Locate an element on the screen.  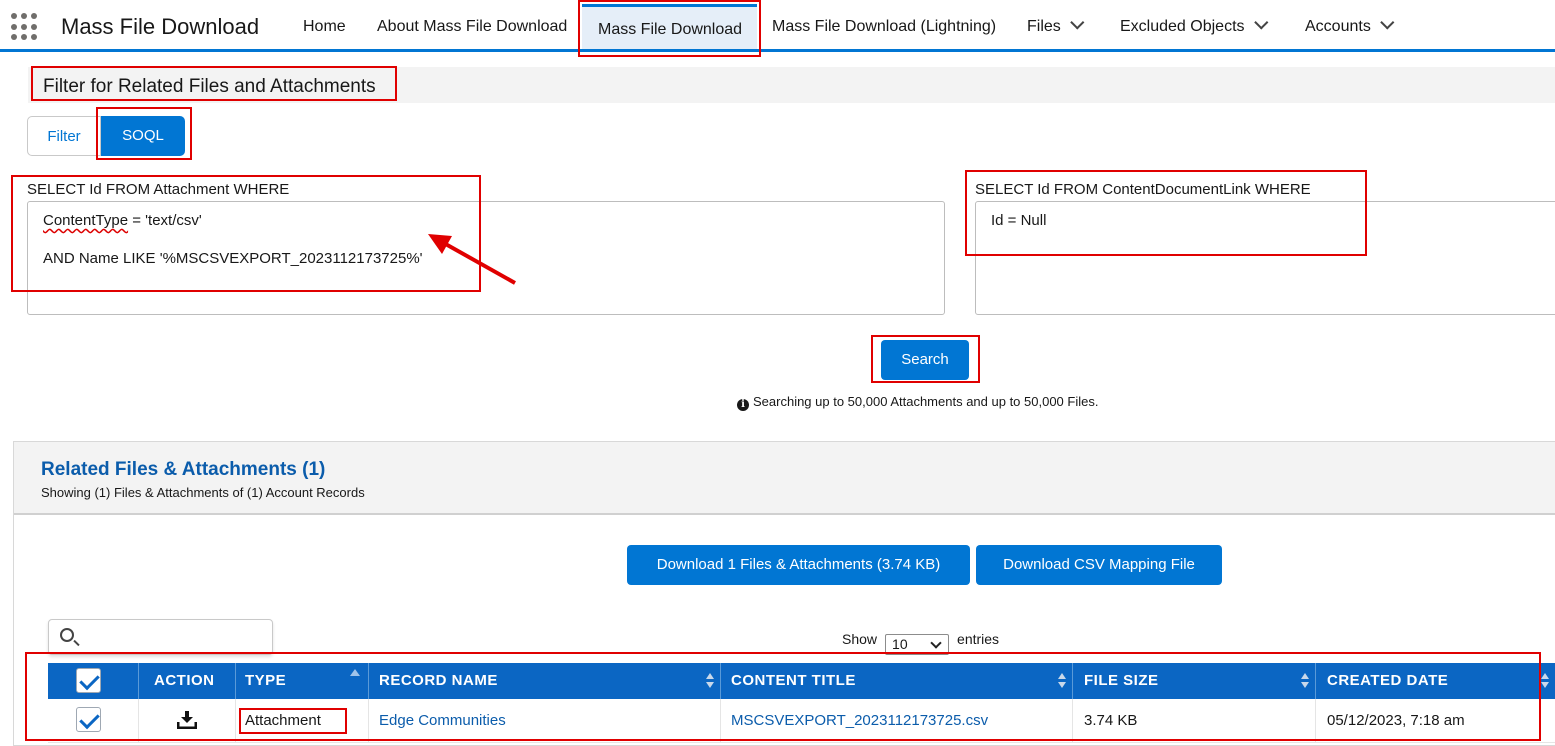
sort-ascending-icon is located at coordinates (355, 672).